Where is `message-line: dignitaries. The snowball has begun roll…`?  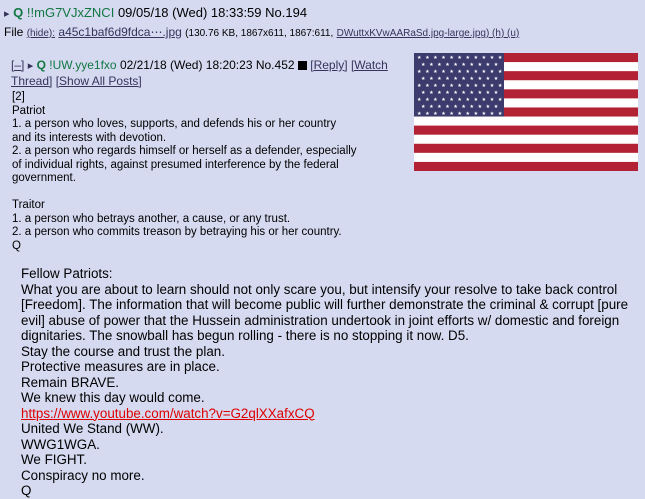
message-line: dignitaries. The snowball has begun roll… is located at coordinates (245, 335).